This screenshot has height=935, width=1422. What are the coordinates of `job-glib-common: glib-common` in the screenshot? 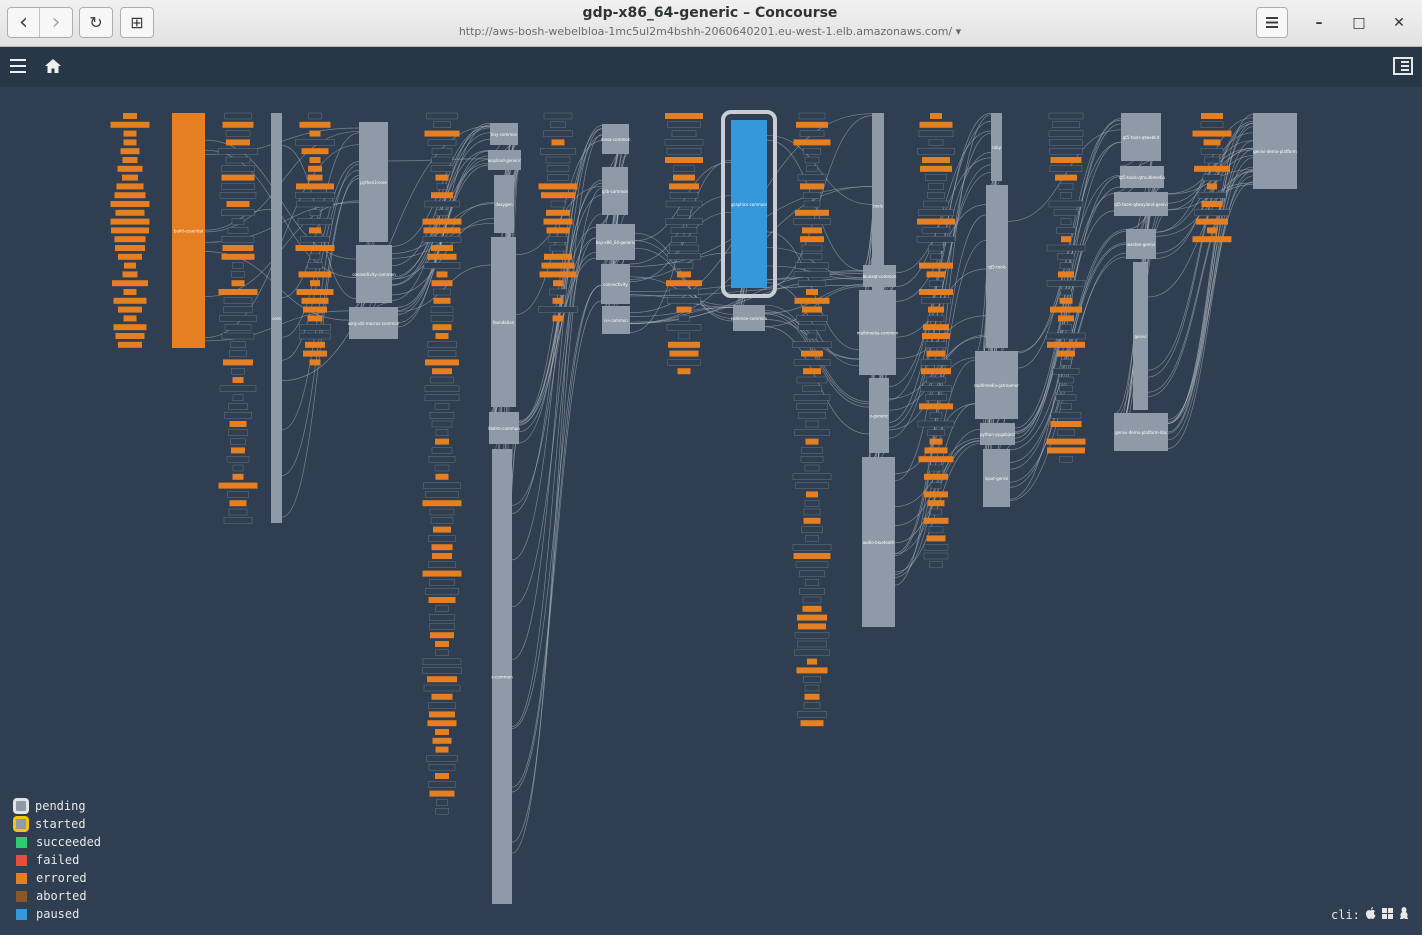 It's located at (615, 191).